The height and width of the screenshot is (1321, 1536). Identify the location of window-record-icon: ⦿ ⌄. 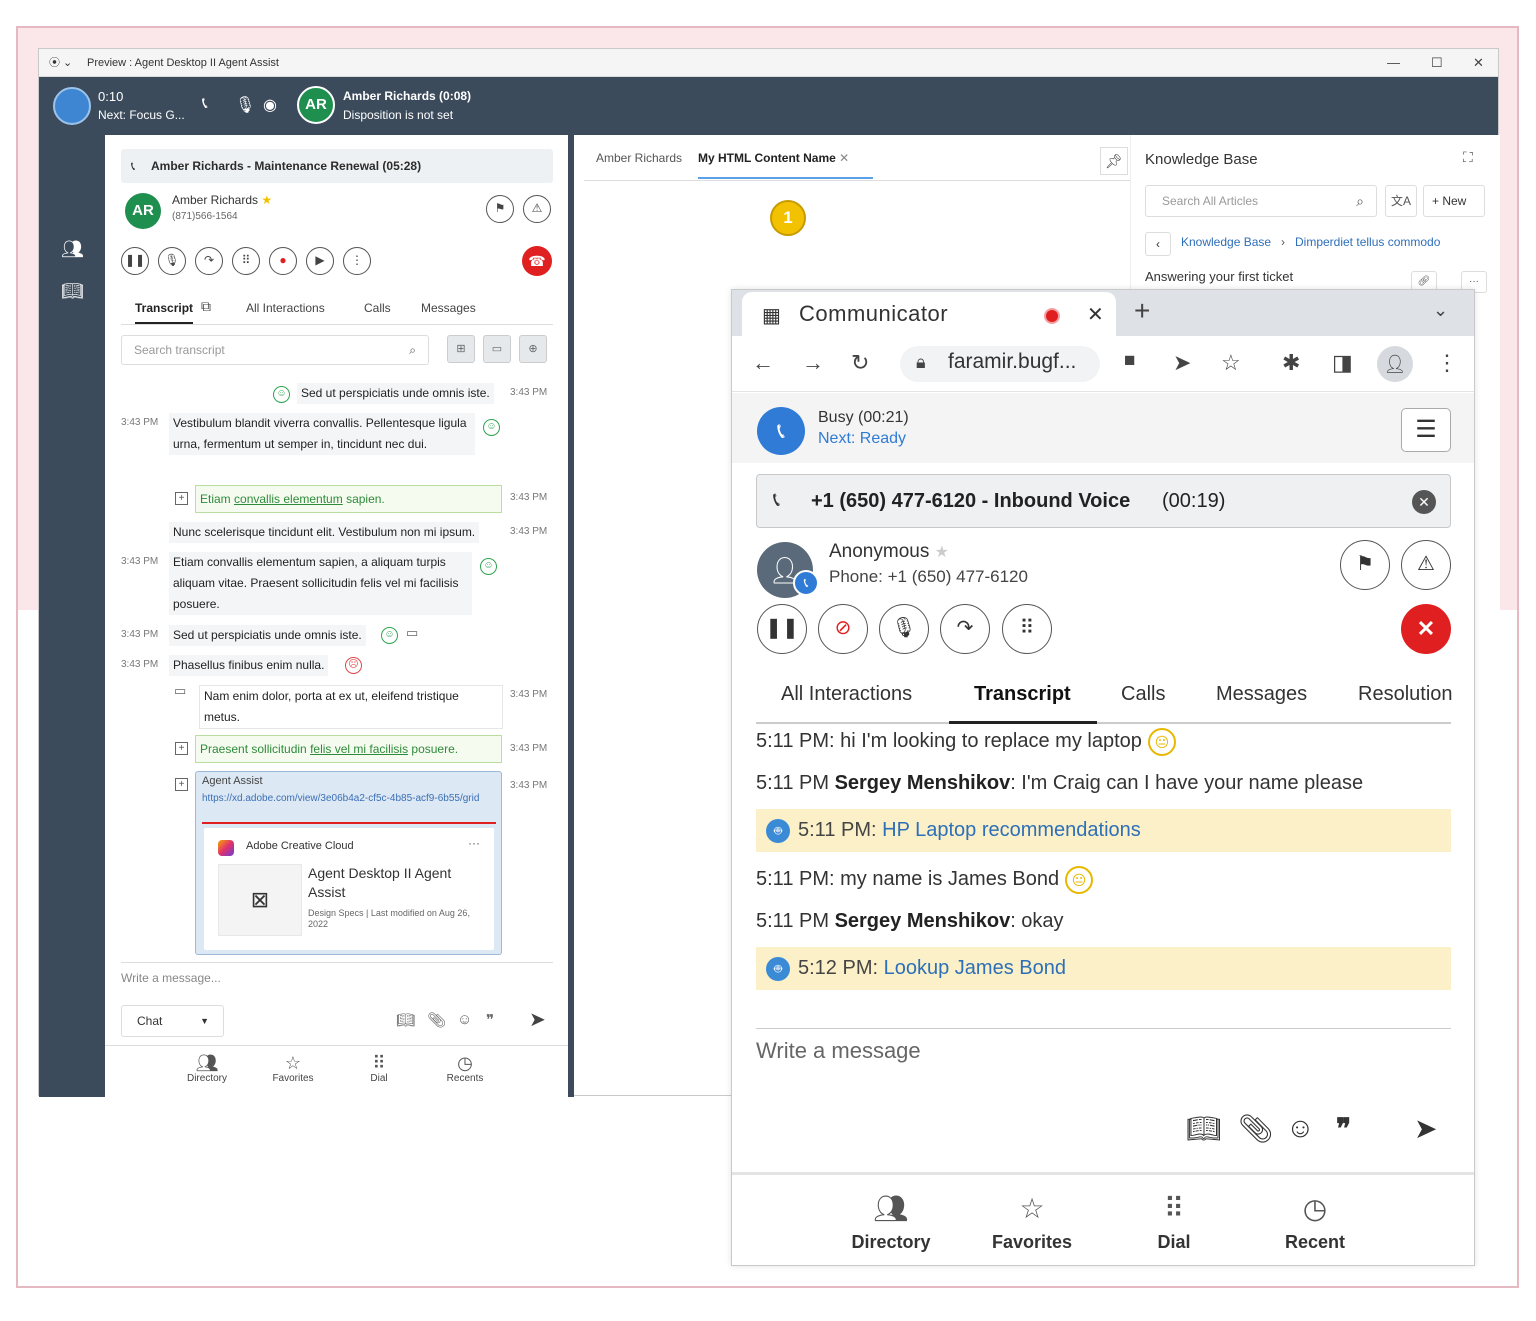
(60, 63).